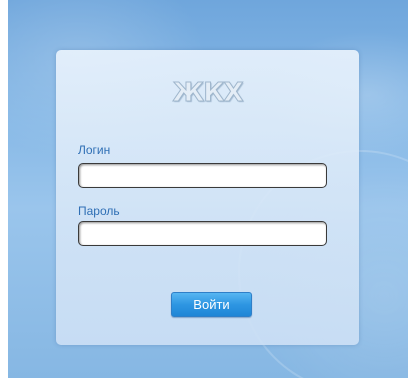 The width and height of the screenshot is (408, 378). Describe the element at coordinates (99, 211) in the screenshot. I see `password-label: Пароль` at that location.